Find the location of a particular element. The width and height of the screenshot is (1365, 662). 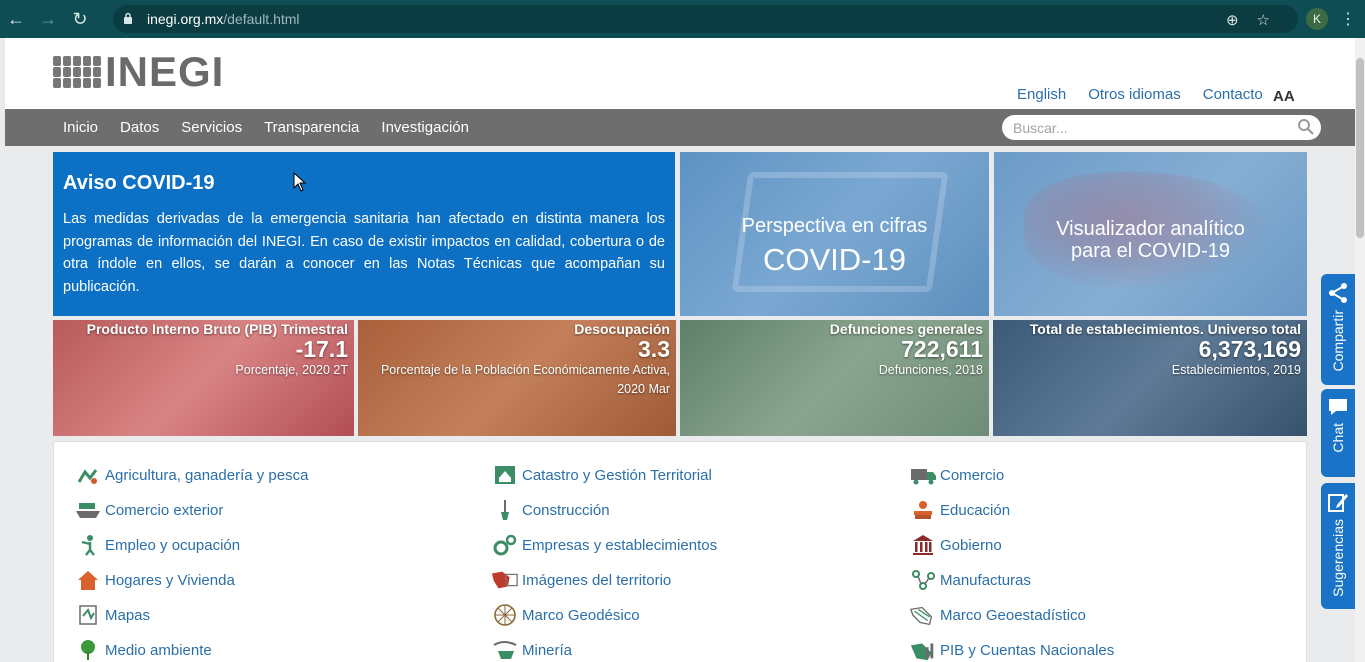

url-text: inegi.org.mx/default.html is located at coordinates (223, 19).